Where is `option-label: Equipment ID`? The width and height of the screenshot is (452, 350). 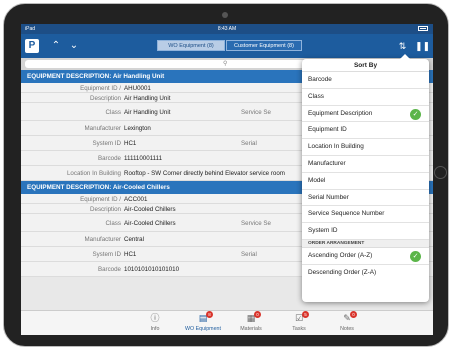
option-label: Equipment ID is located at coordinates (327, 130).